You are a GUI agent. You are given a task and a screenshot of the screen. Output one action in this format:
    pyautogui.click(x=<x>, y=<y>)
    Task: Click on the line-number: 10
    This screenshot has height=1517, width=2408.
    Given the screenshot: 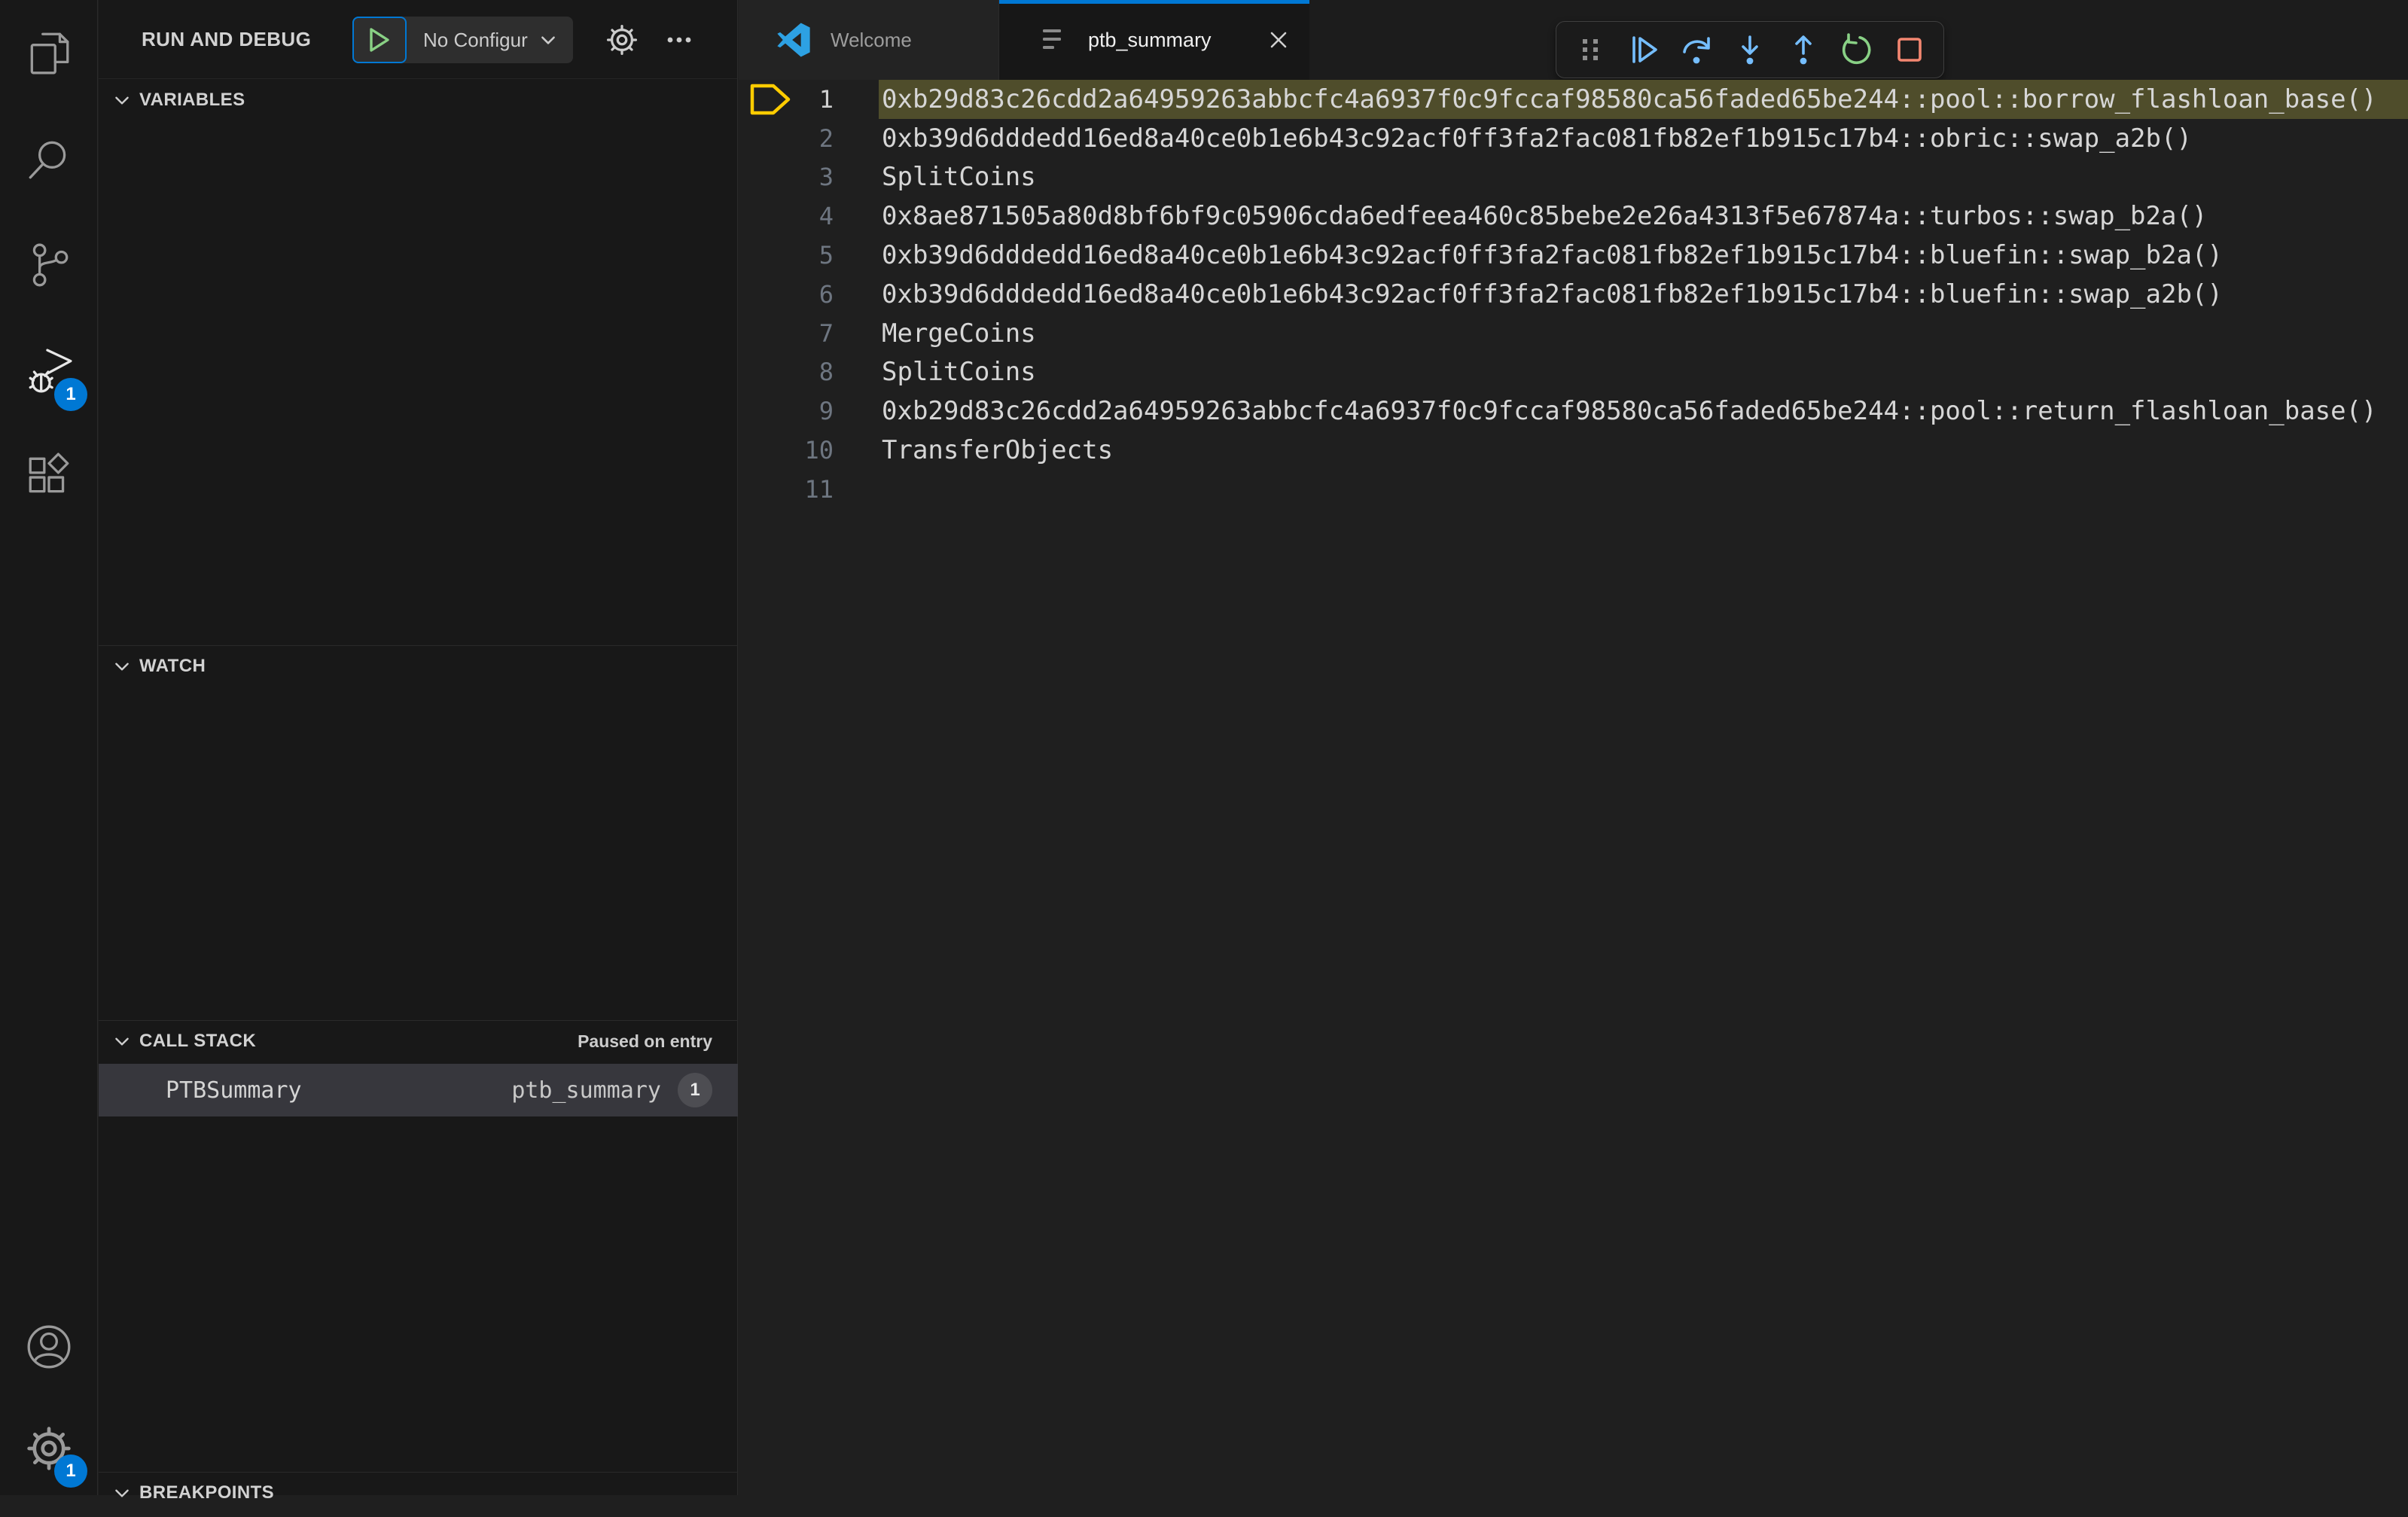 What is the action you would take?
    pyautogui.click(x=819, y=451)
    